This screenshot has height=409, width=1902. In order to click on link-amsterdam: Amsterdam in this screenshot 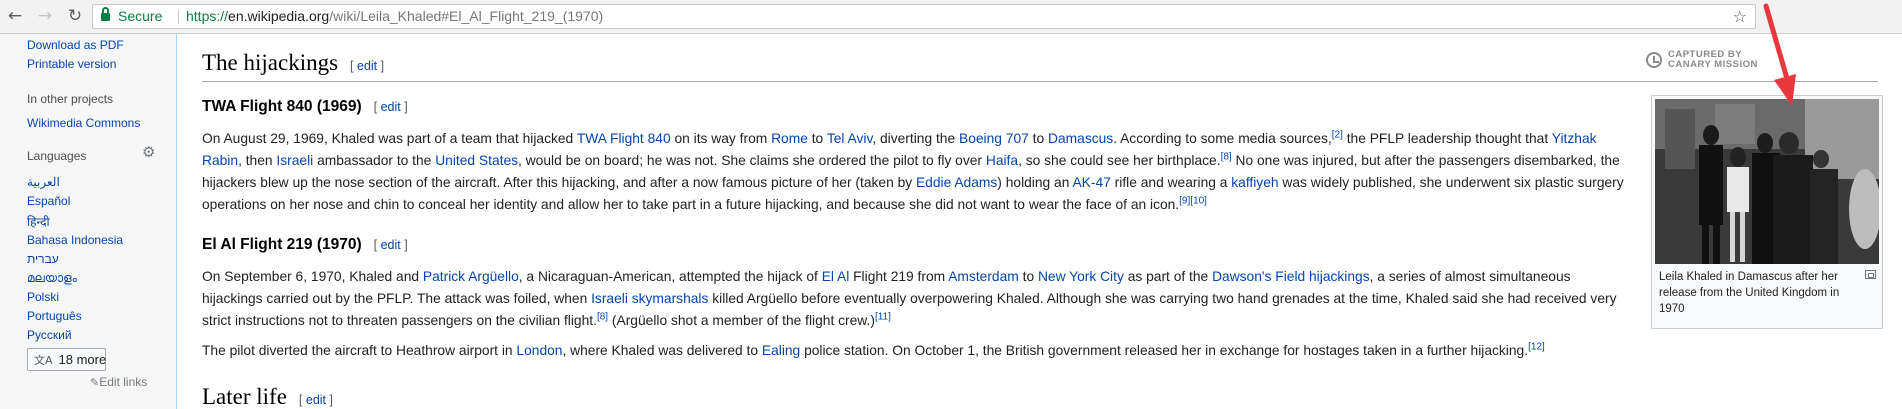, I will do `click(983, 276)`.